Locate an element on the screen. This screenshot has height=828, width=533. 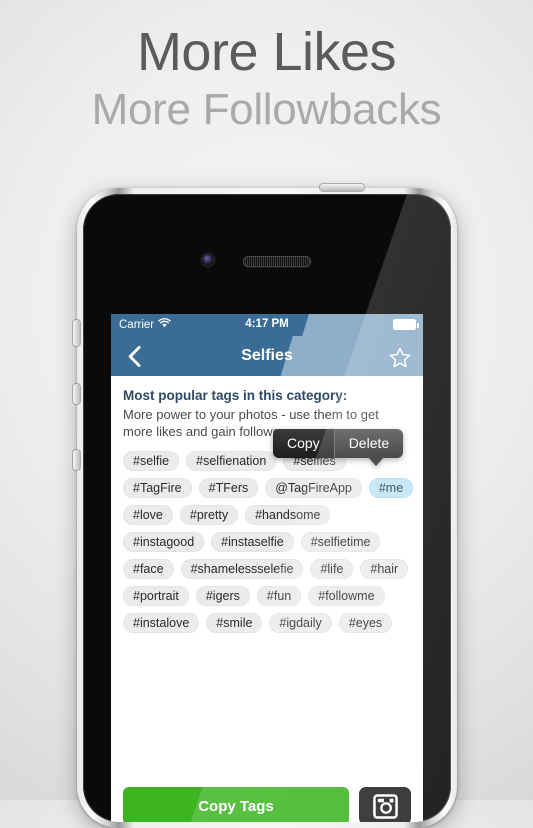
volume-down-button is located at coordinates (76, 460).